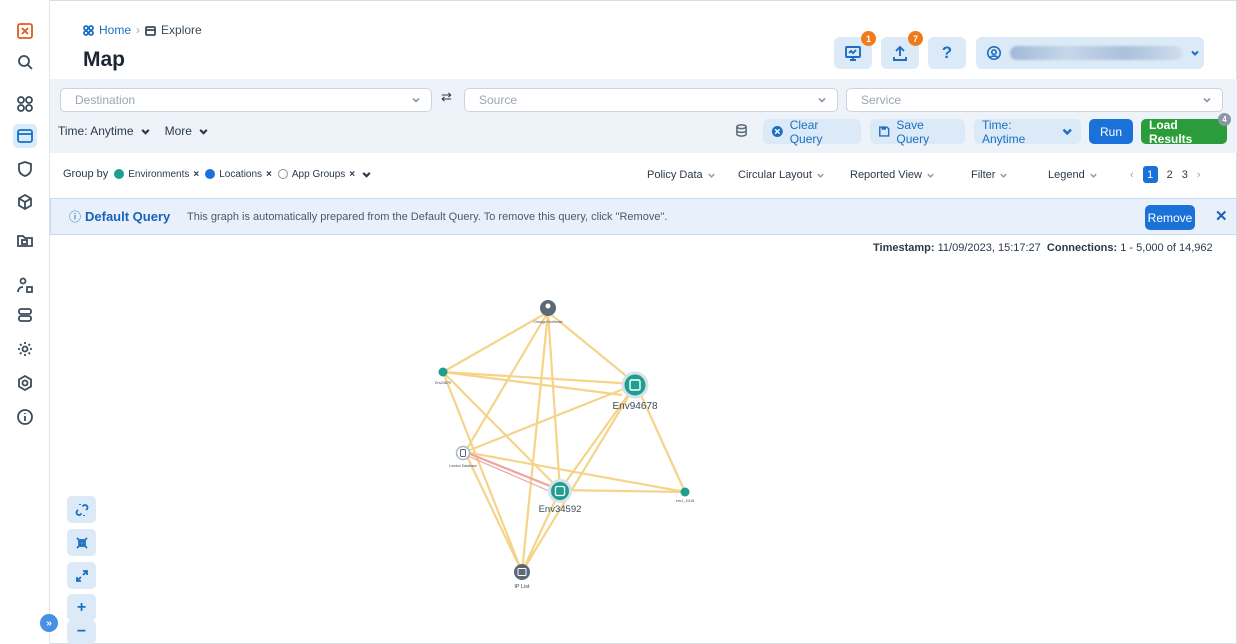 Image resolution: width=1237 pixels, height=644 pixels. I want to click on upload-button: 7, so click(902, 50).